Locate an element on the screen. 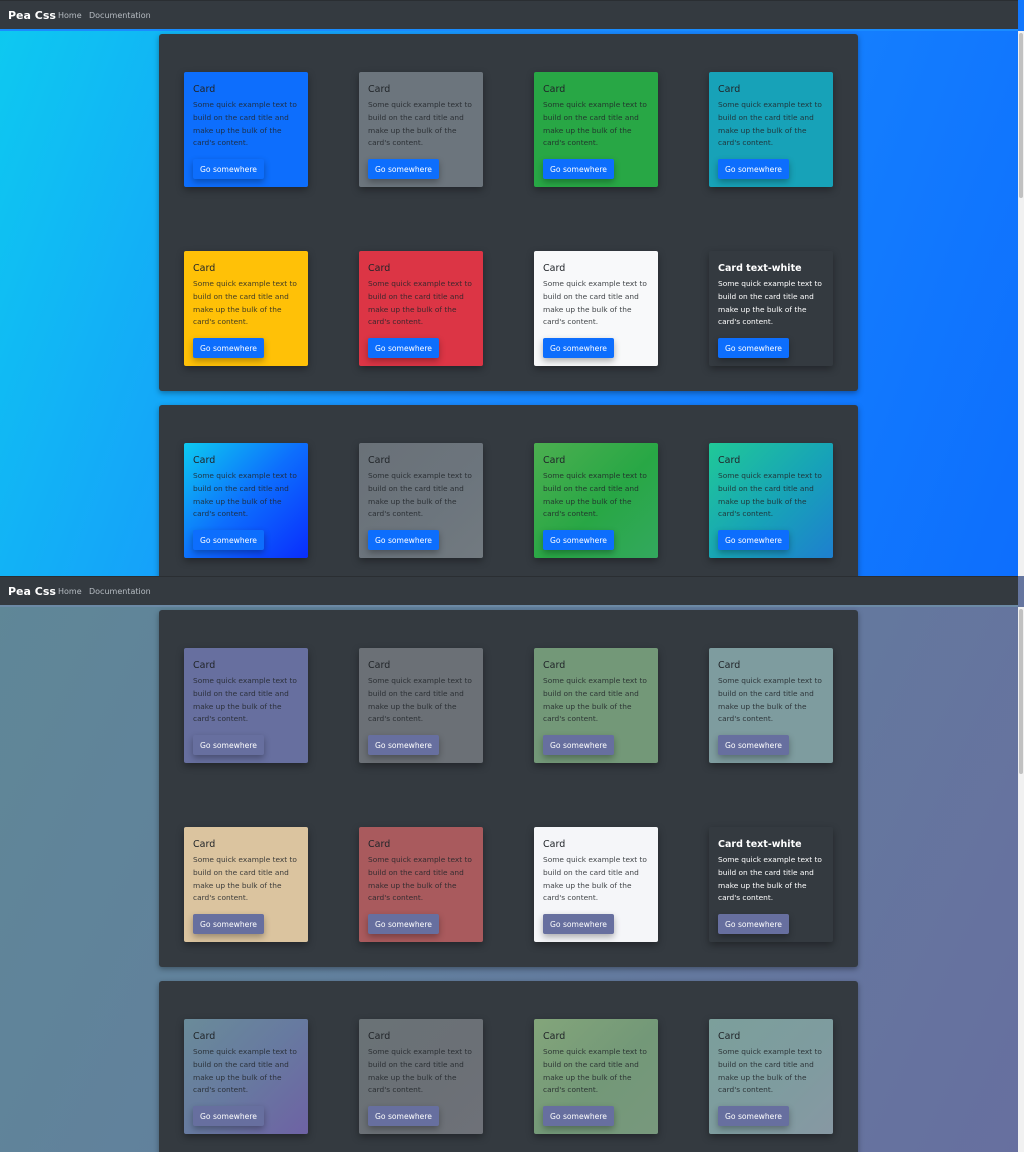  navbar: Pea Css Home Documentation is located at coordinates (509, 591).